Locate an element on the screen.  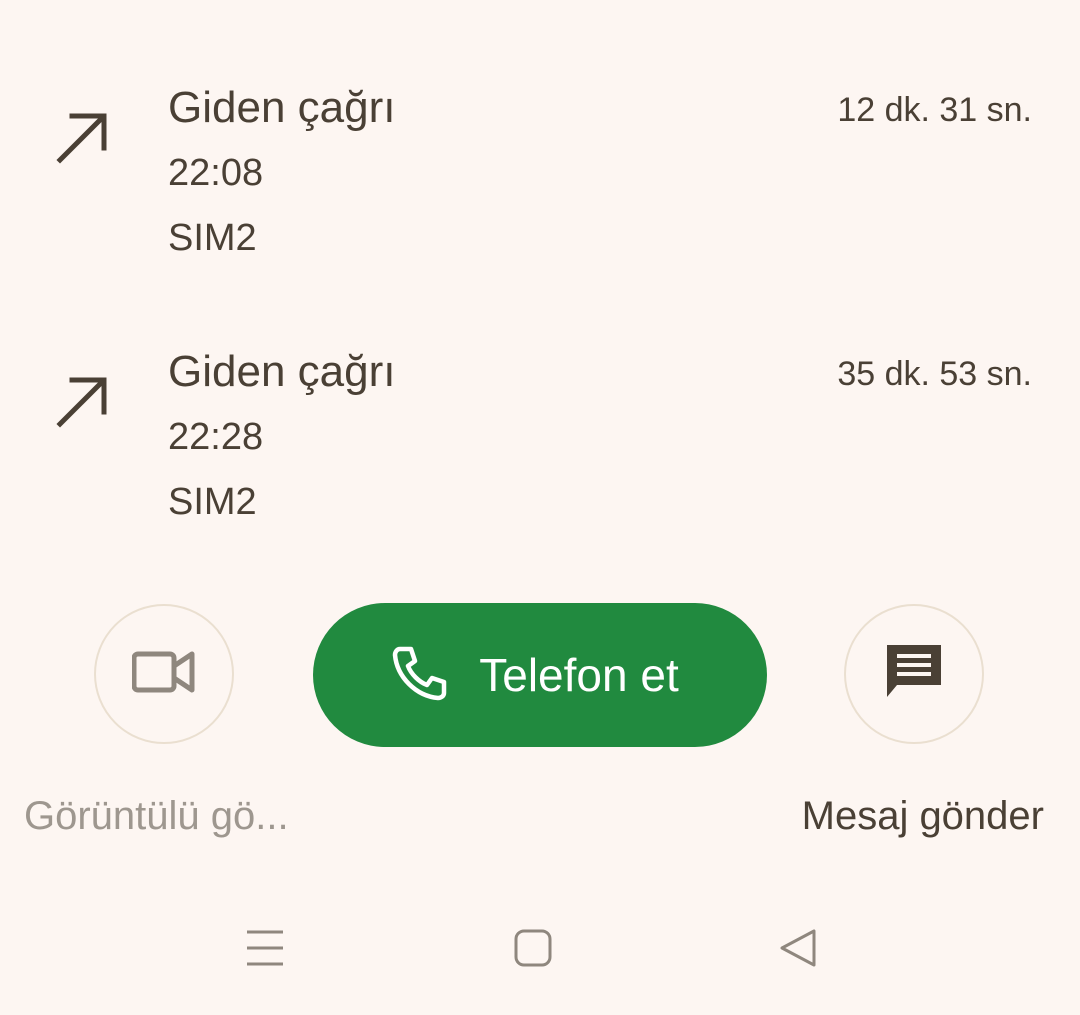
recent-apps-button is located at coordinates (265, 950).